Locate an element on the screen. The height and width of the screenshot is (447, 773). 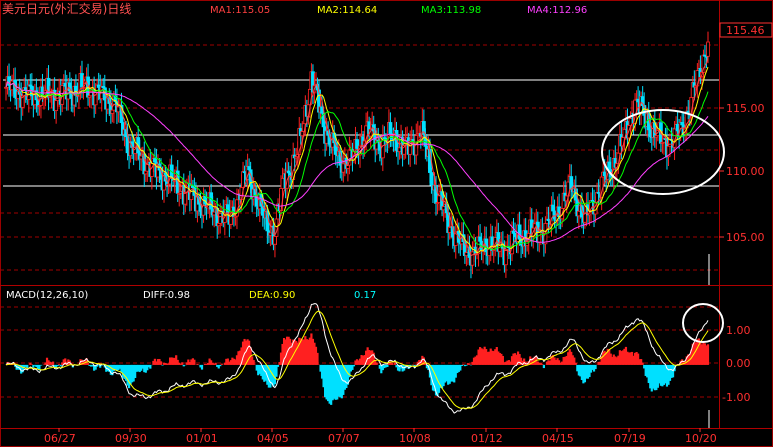
date-label: 07/19 is located at coordinates (630, 438).